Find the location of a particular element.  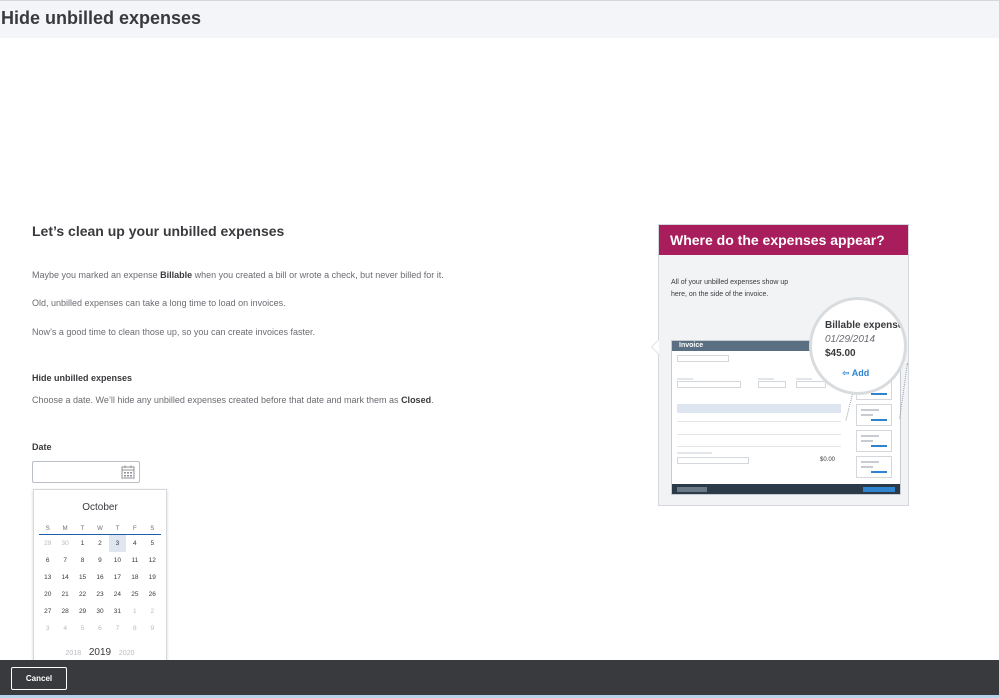

calendar-day: 22 is located at coordinates (82, 594).